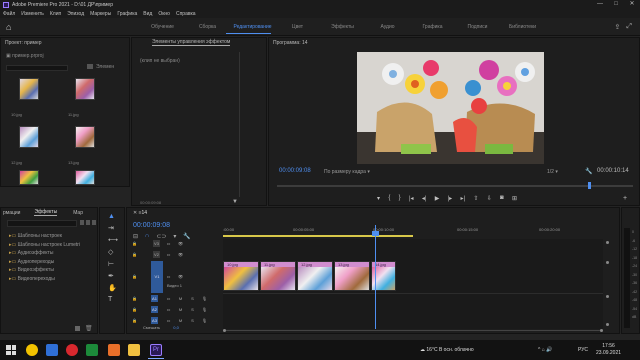 The image size is (640, 360). I want to click on program-monitor-tab: Программа: 14, so click(454, 42).